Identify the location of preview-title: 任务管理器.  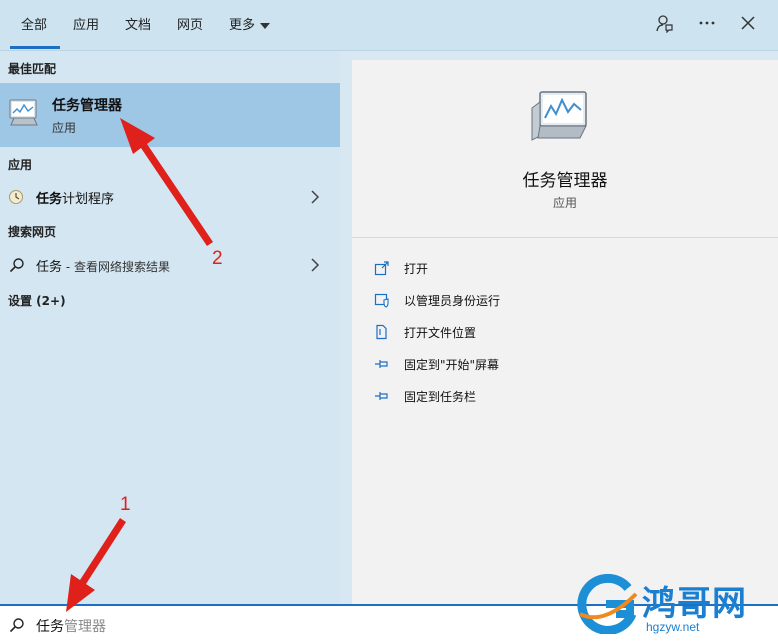
(565, 181).